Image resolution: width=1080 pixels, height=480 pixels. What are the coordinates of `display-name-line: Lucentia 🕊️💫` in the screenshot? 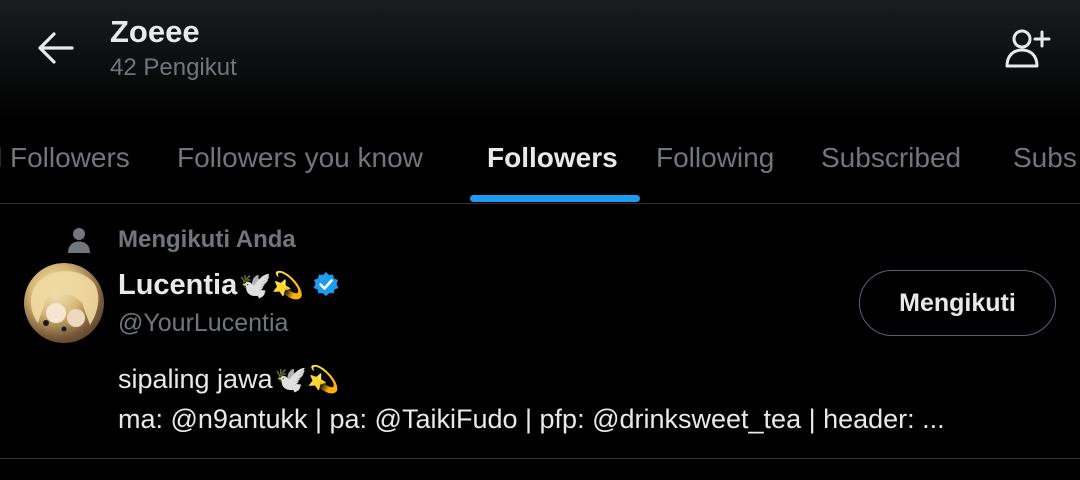 It's located at (229, 285).